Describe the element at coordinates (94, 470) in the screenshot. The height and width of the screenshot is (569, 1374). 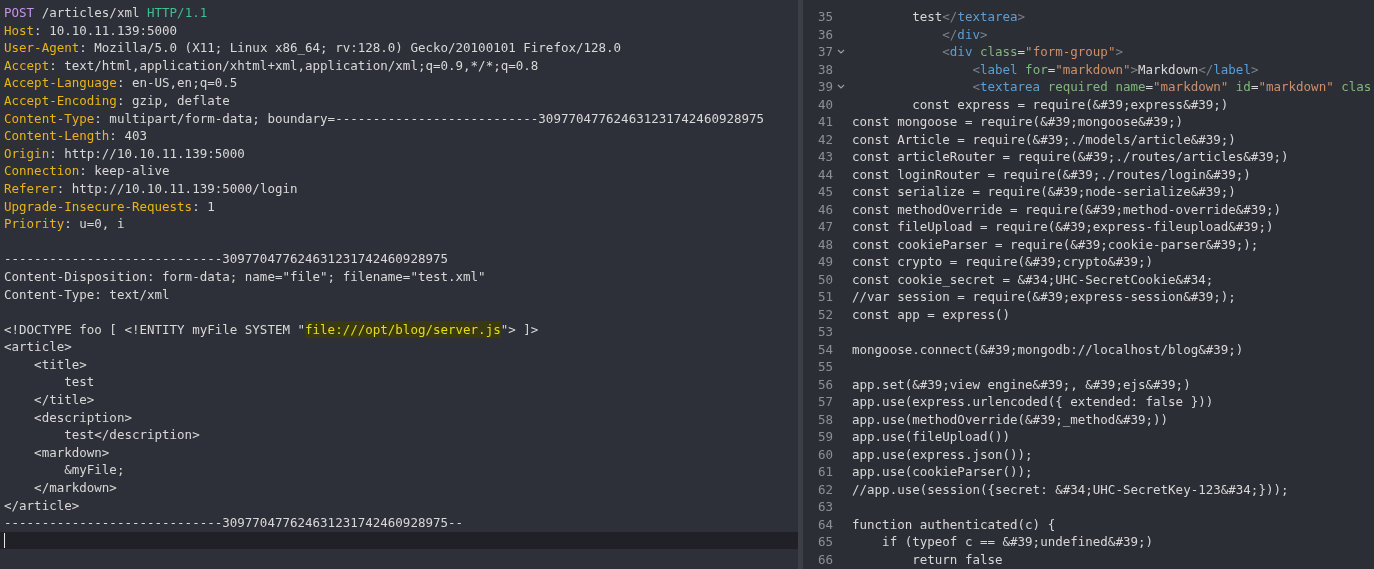
I see `code-line: &myFile;` at that location.